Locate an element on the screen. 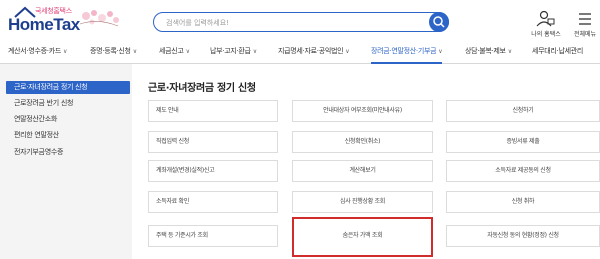 The image size is (600, 259). card-system-guide: 제도 안내 is located at coordinates (213, 111).